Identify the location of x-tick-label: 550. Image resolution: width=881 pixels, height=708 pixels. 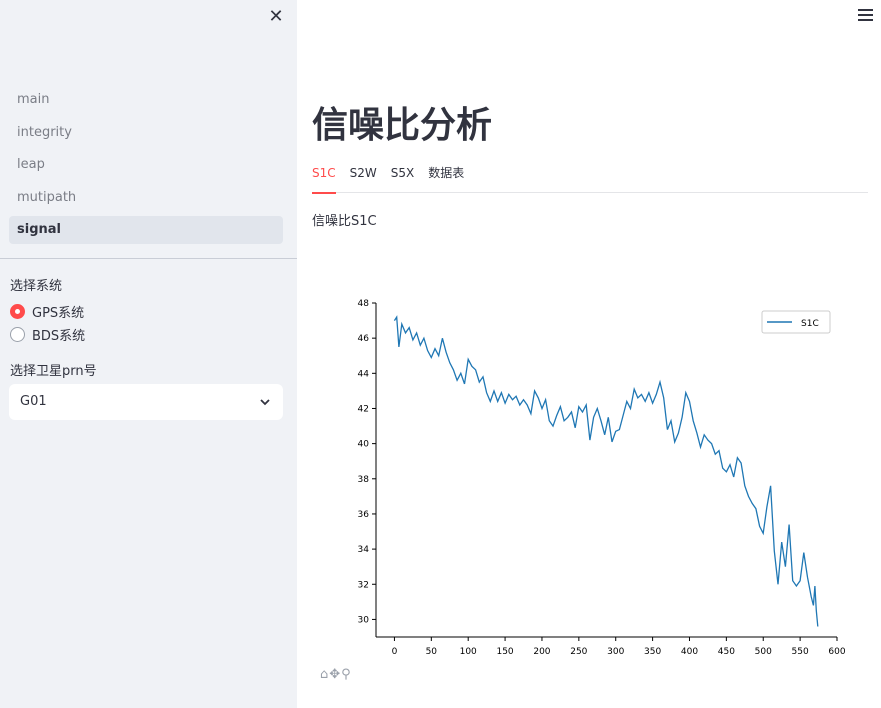
(800, 652).